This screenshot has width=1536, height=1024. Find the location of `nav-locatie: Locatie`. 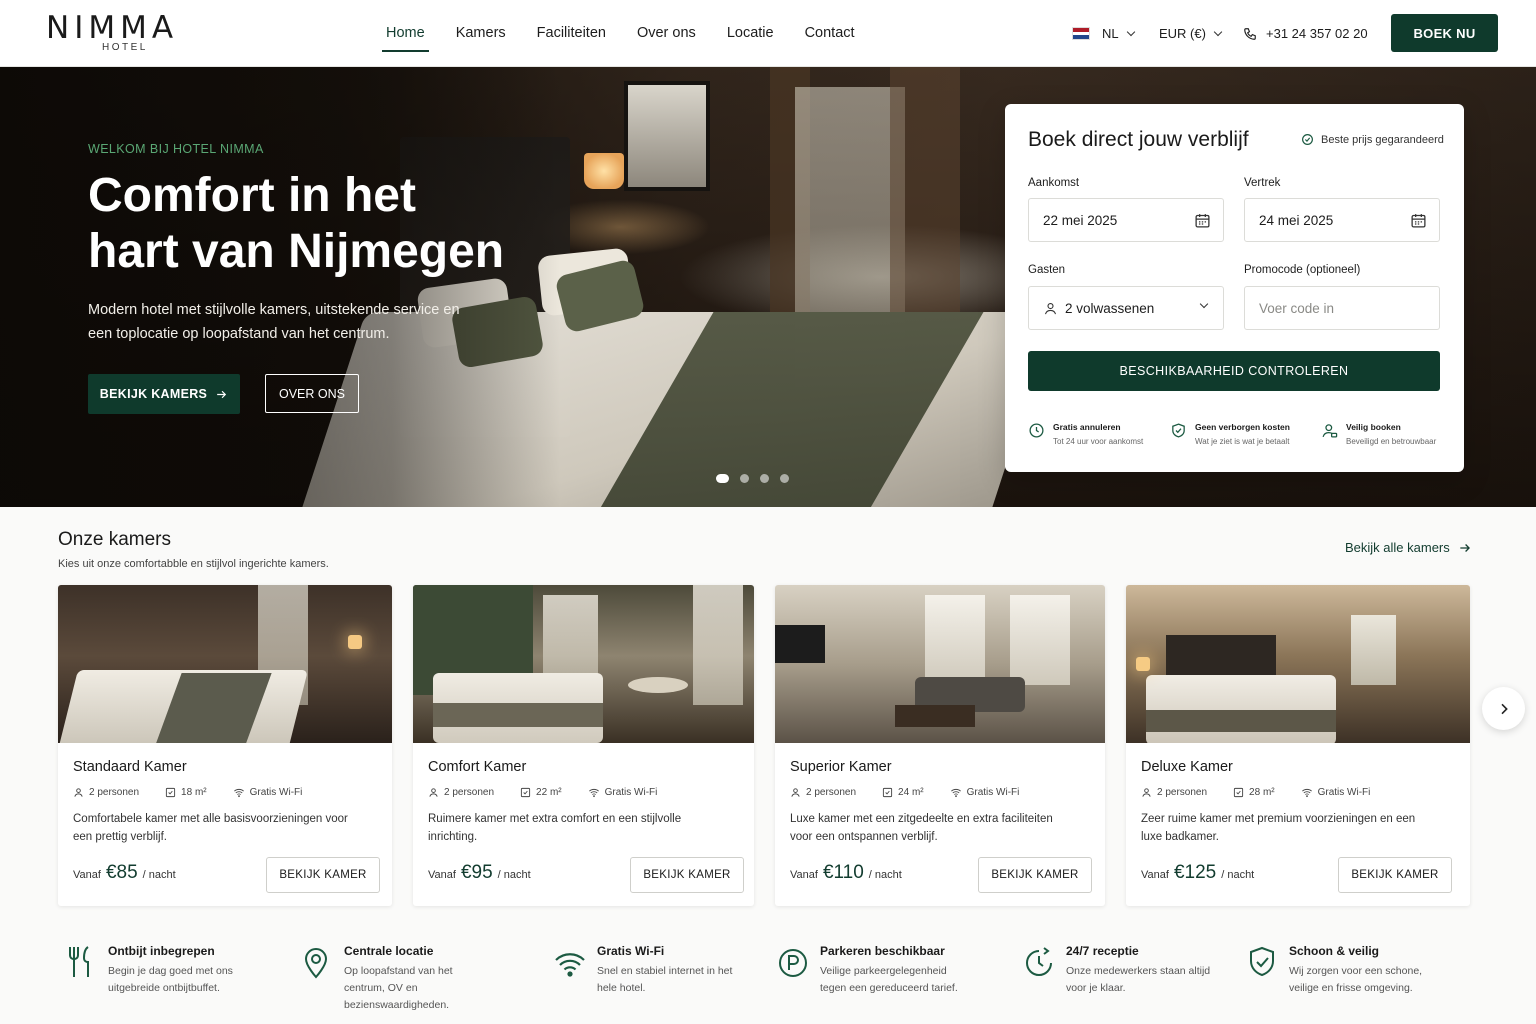

nav-locatie: Locatie is located at coordinates (750, 33).